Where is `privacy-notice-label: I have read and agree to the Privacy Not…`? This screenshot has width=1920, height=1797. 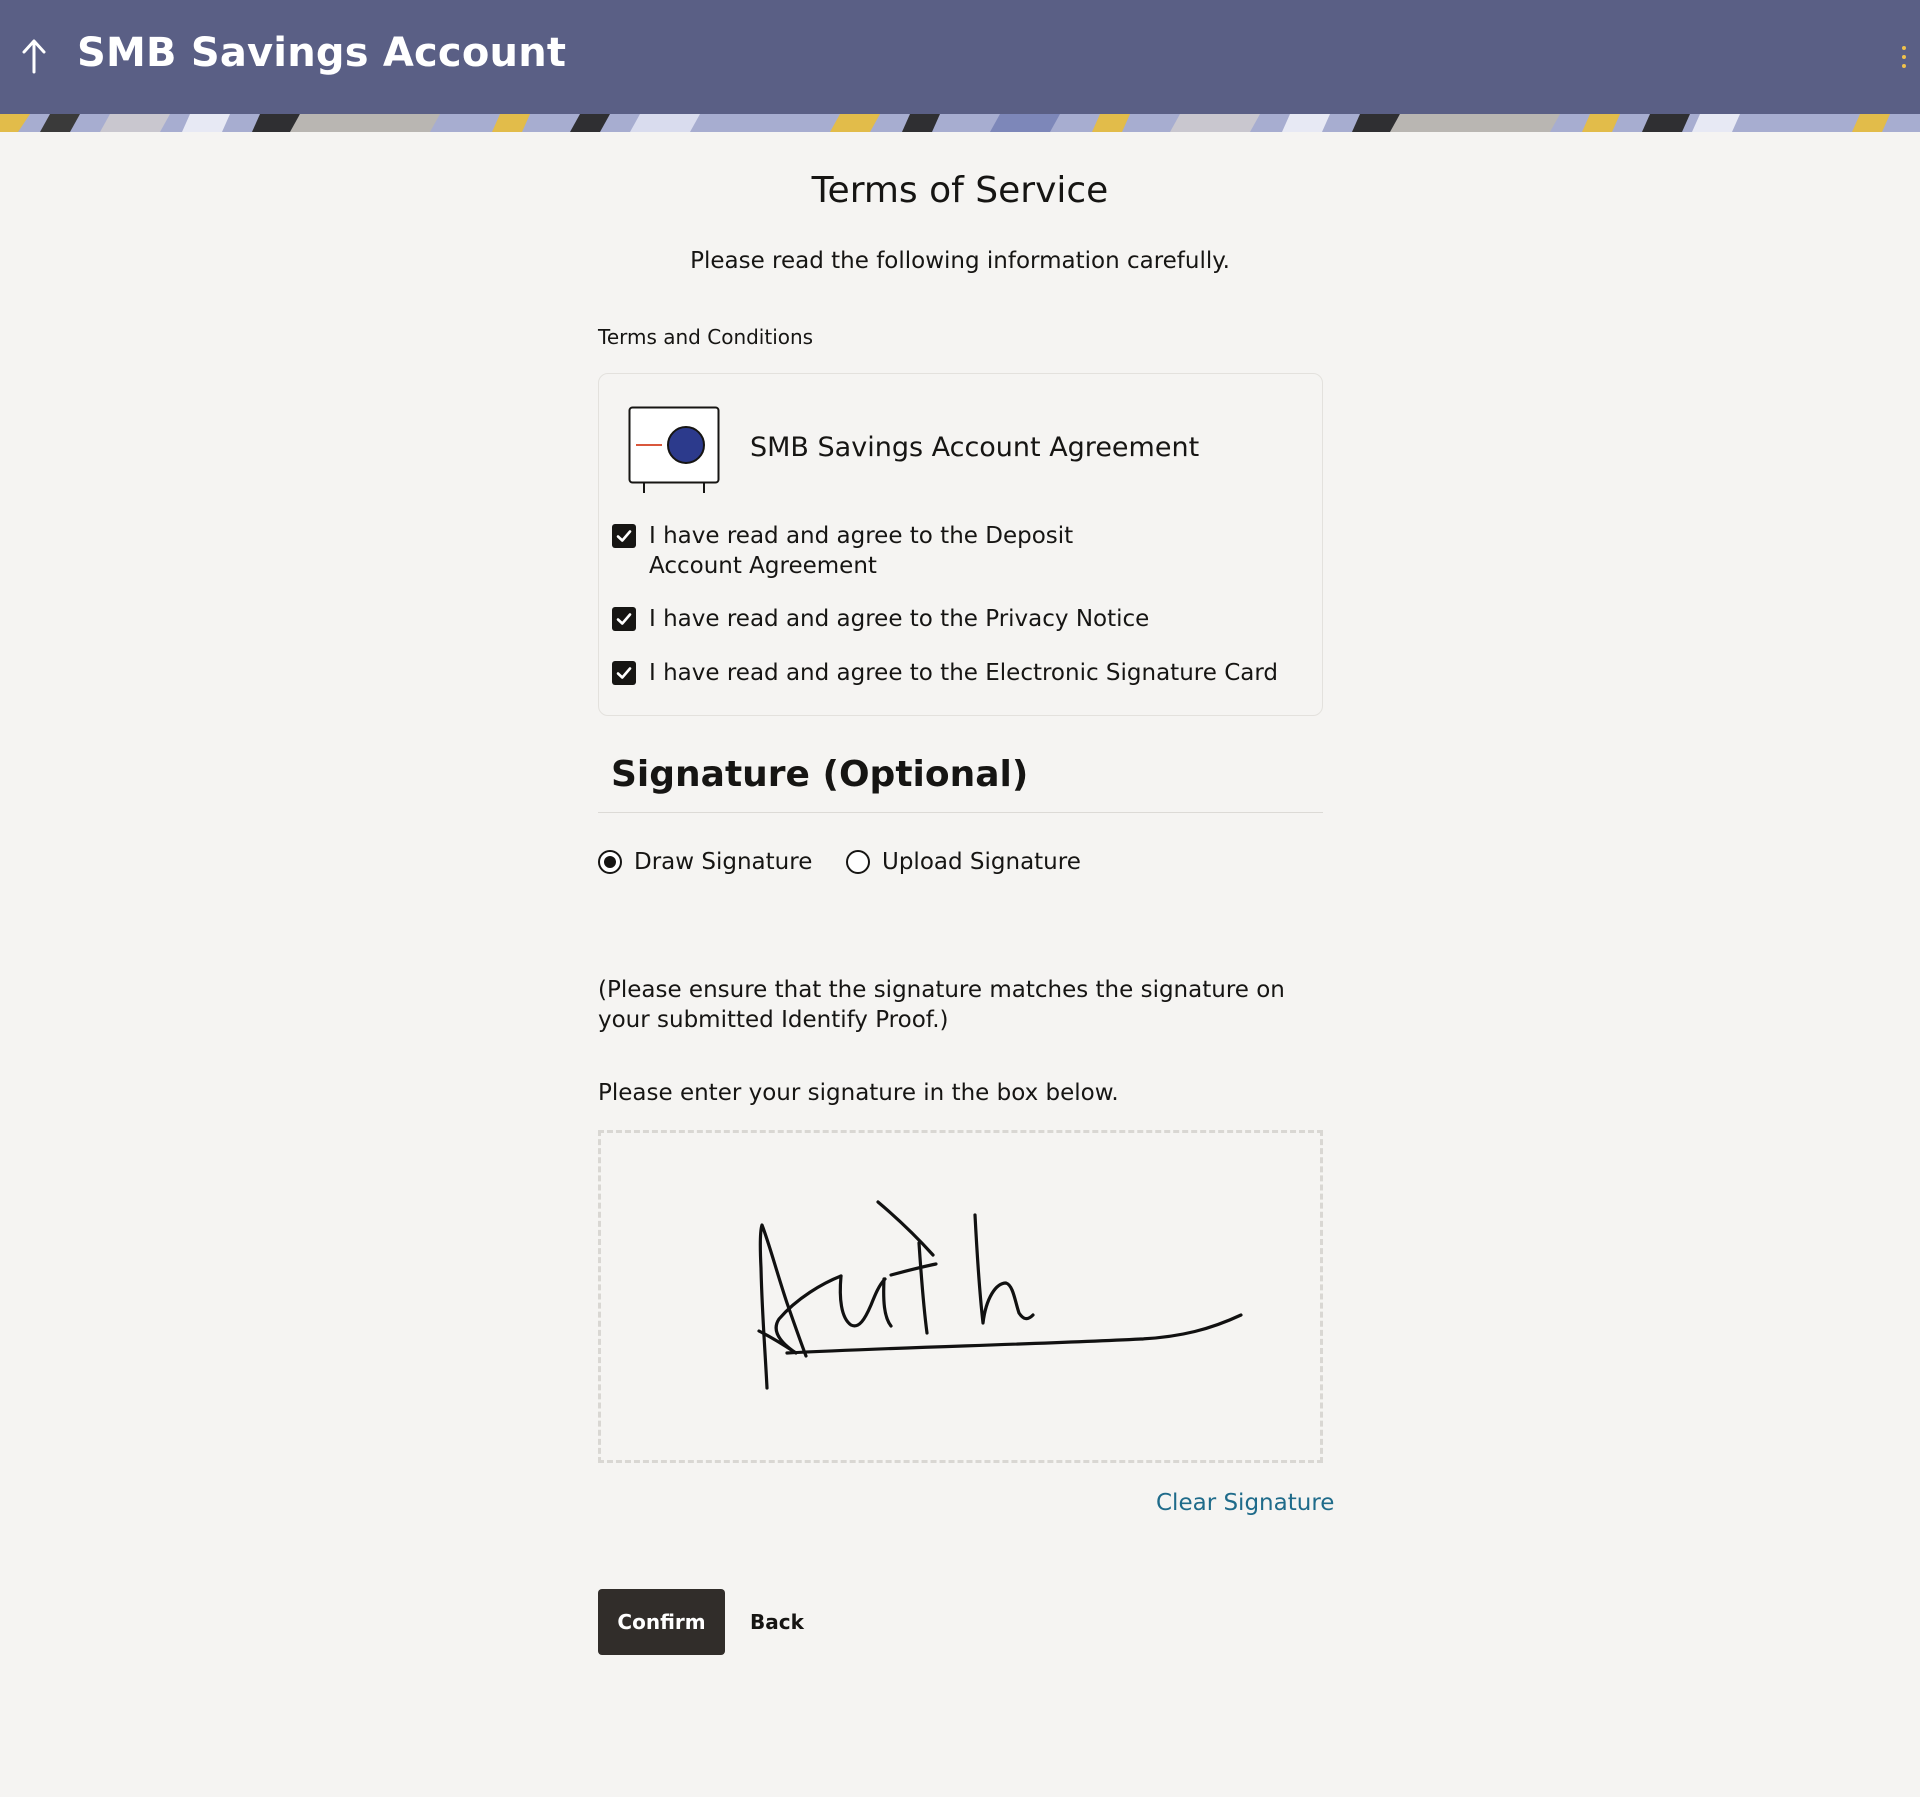
privacy-notice-label: I have read and agree to the Privacy Not… is located at coordinates (899, 619).